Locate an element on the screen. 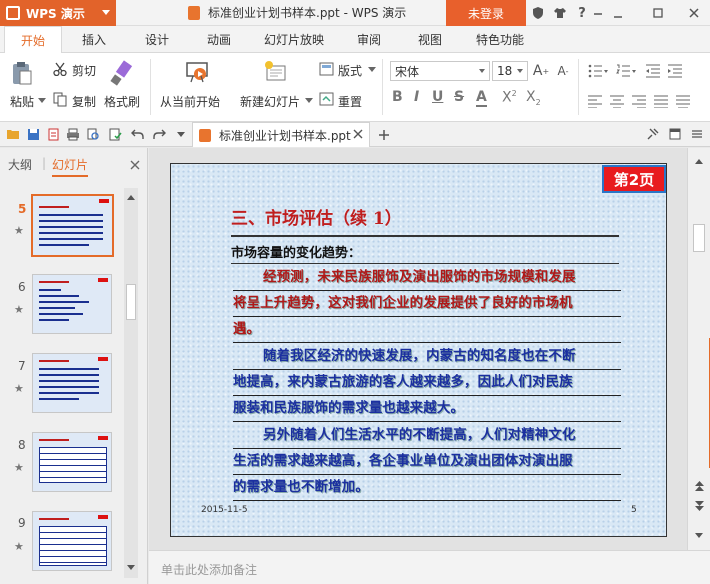 Image resolution: width=710 pixels, height=584 pixels. align-center-icon is located at coordinates (617, 101).